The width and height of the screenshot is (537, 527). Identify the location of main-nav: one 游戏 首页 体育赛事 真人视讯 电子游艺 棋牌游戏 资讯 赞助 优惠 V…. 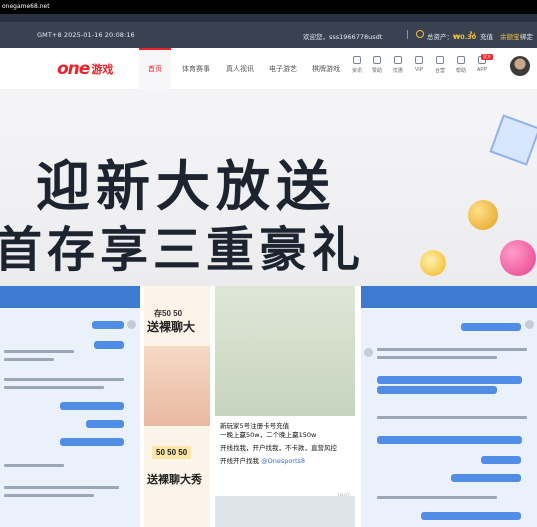
(268, 69).